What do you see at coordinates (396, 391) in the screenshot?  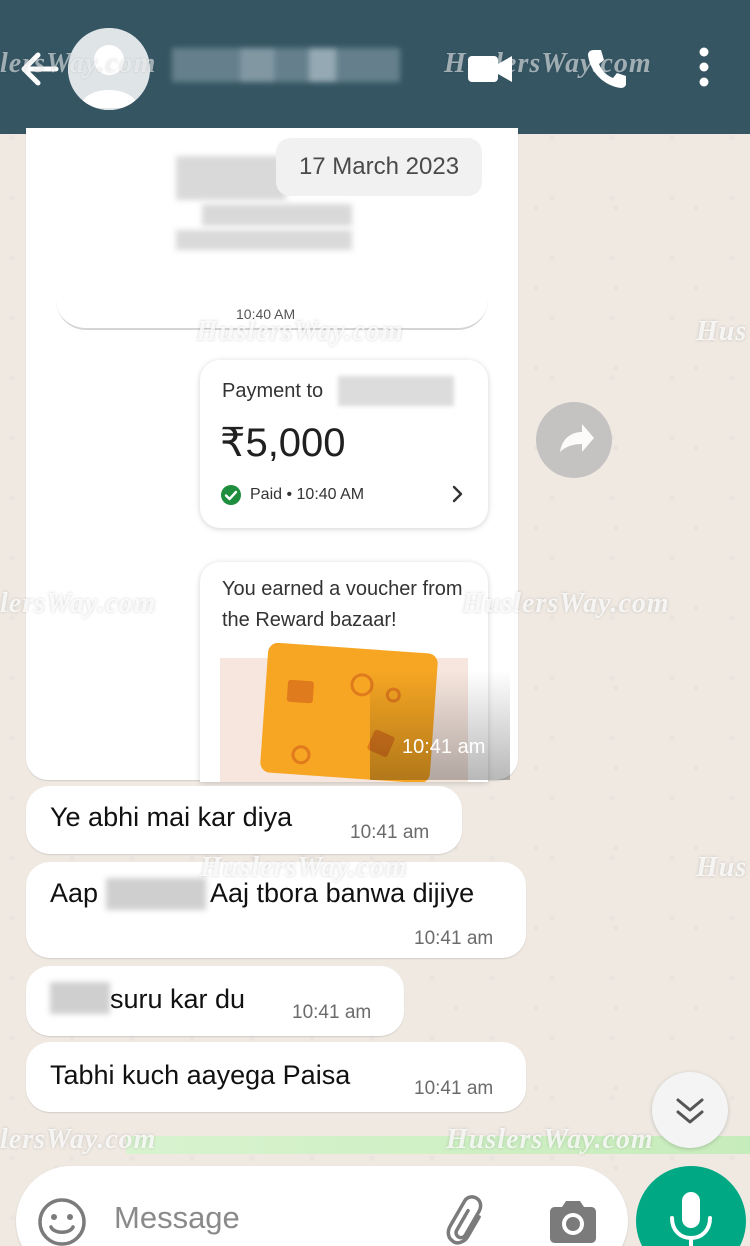 I see `payee-redacted` at bounding box center [396, 391].